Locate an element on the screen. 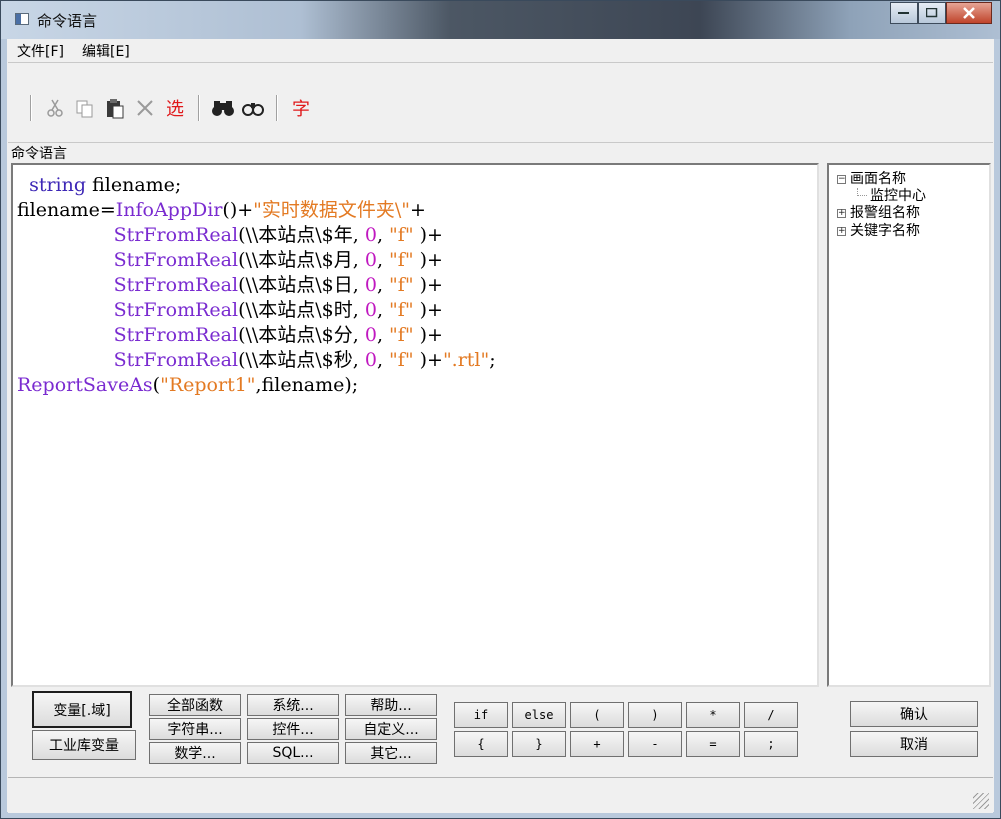  binoculars-find-icon is located at coordinates (223, 108).